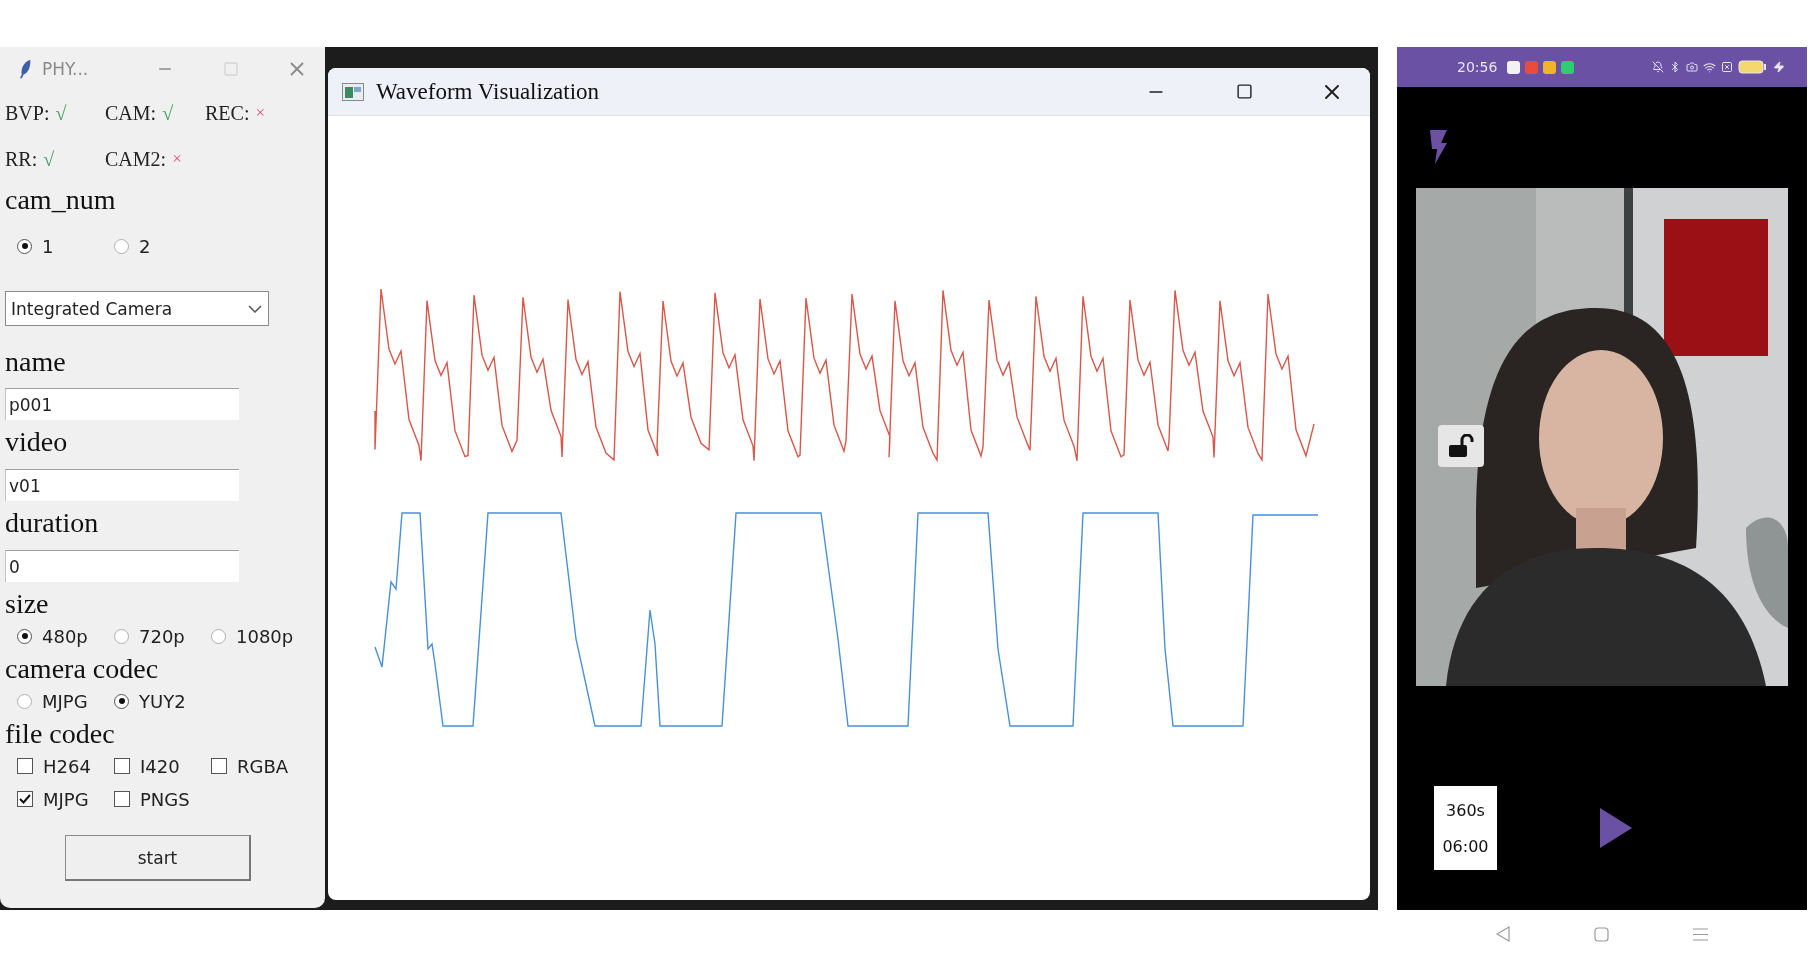  What do you see at coordinates (25, 799) in the screenshot?
I see `checkmark-icon` at bounding box center [25, 799].